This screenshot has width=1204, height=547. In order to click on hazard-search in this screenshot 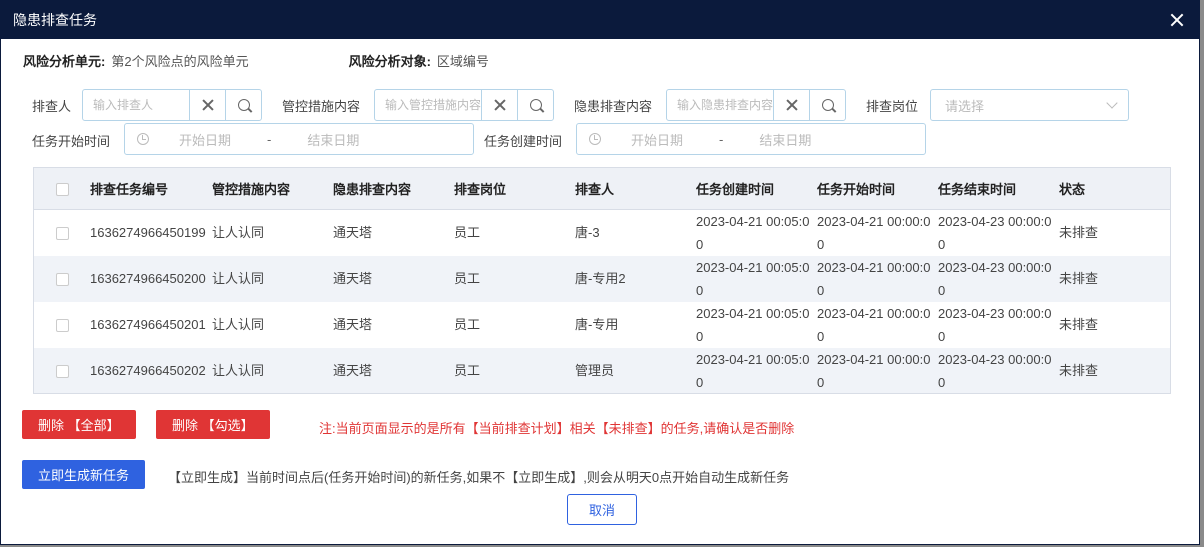, I will do `click(756, 105)`.